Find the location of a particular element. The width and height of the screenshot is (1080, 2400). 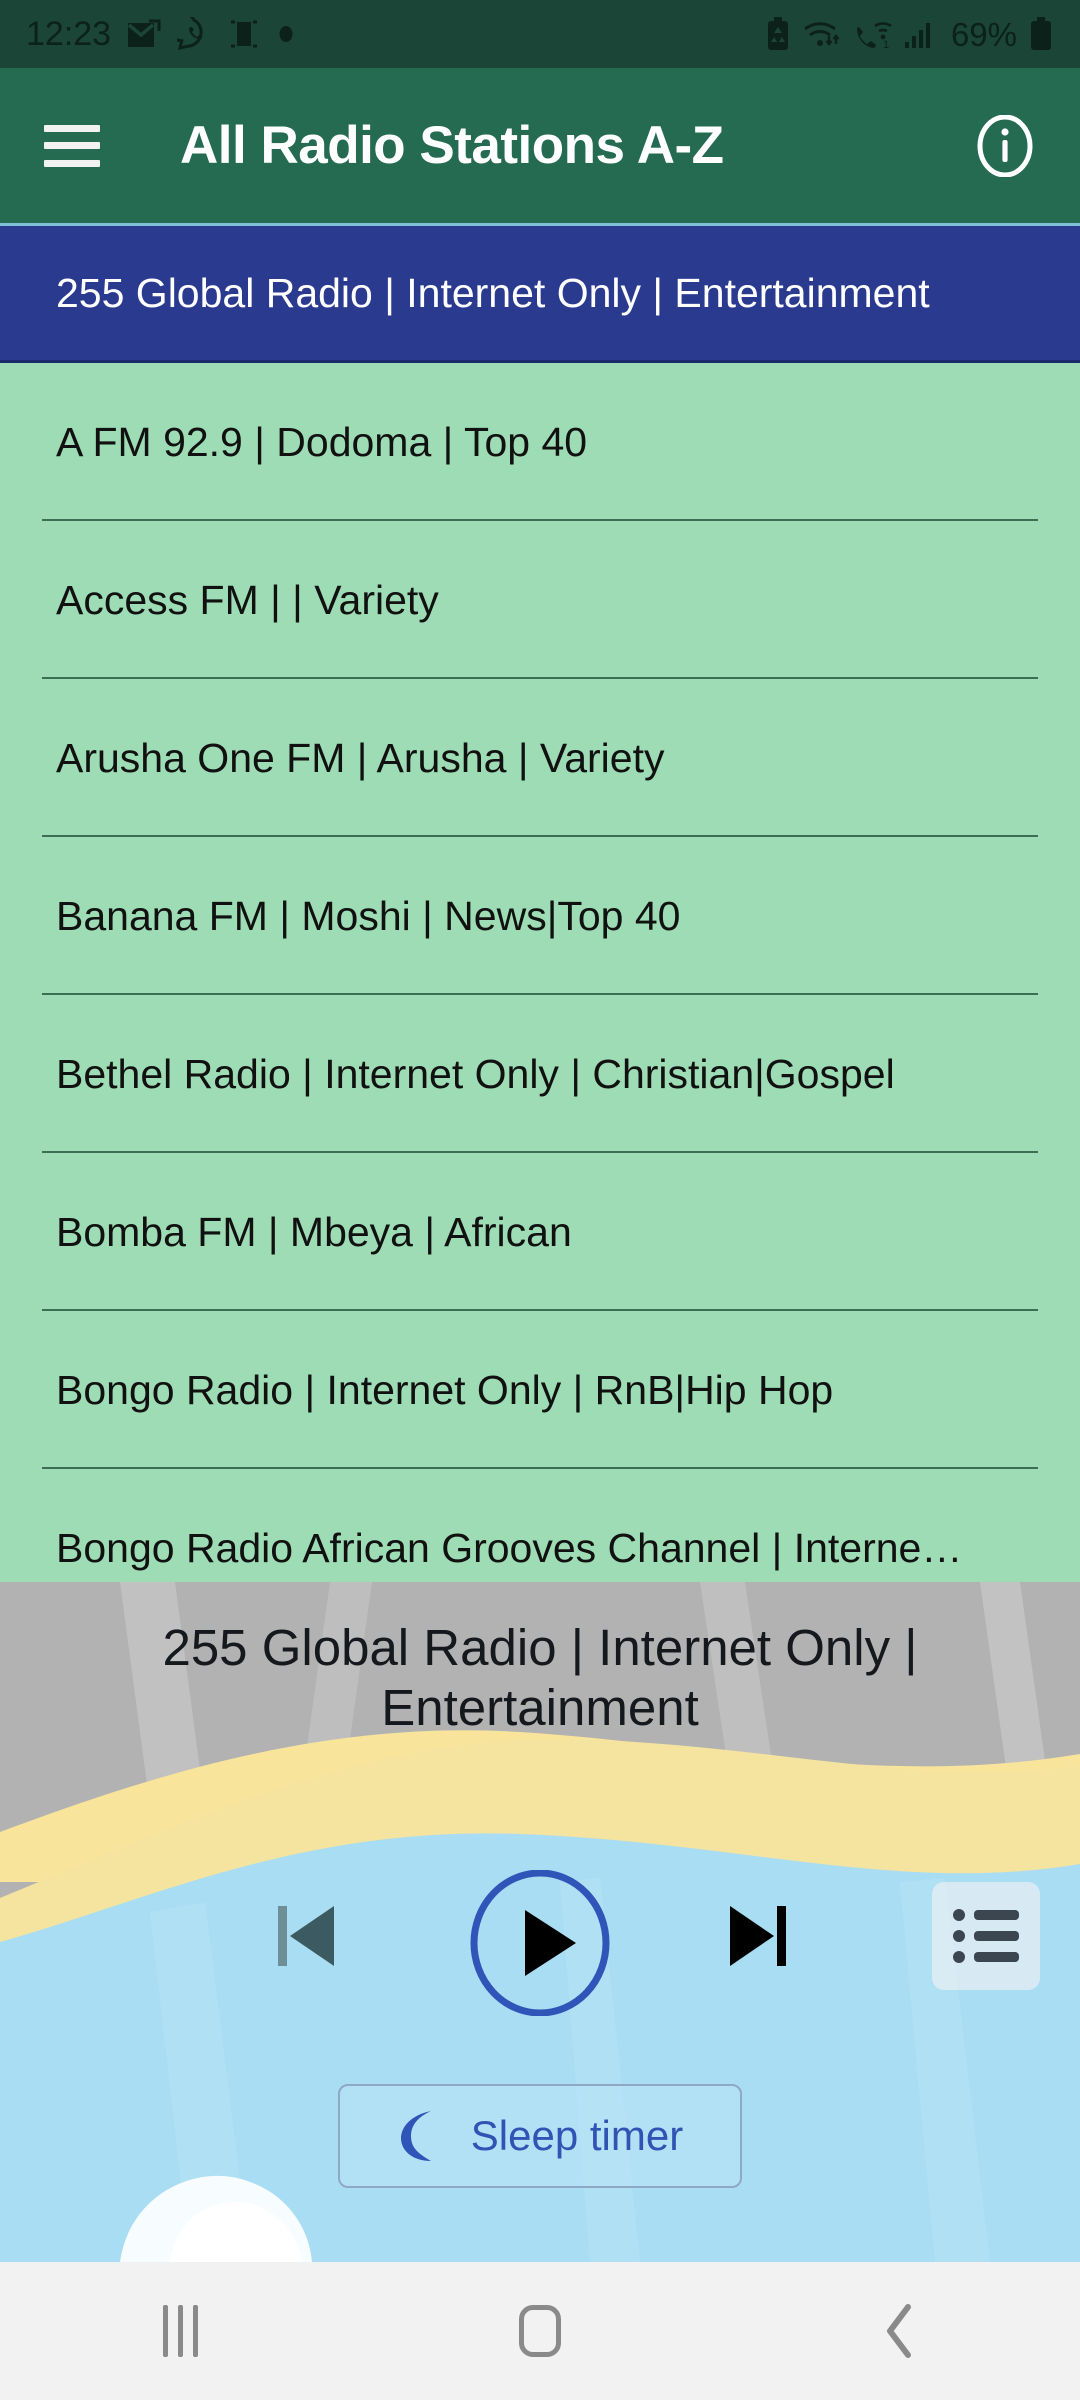

station-label: Access FM | | Variety is located at coordinates (247, 599).